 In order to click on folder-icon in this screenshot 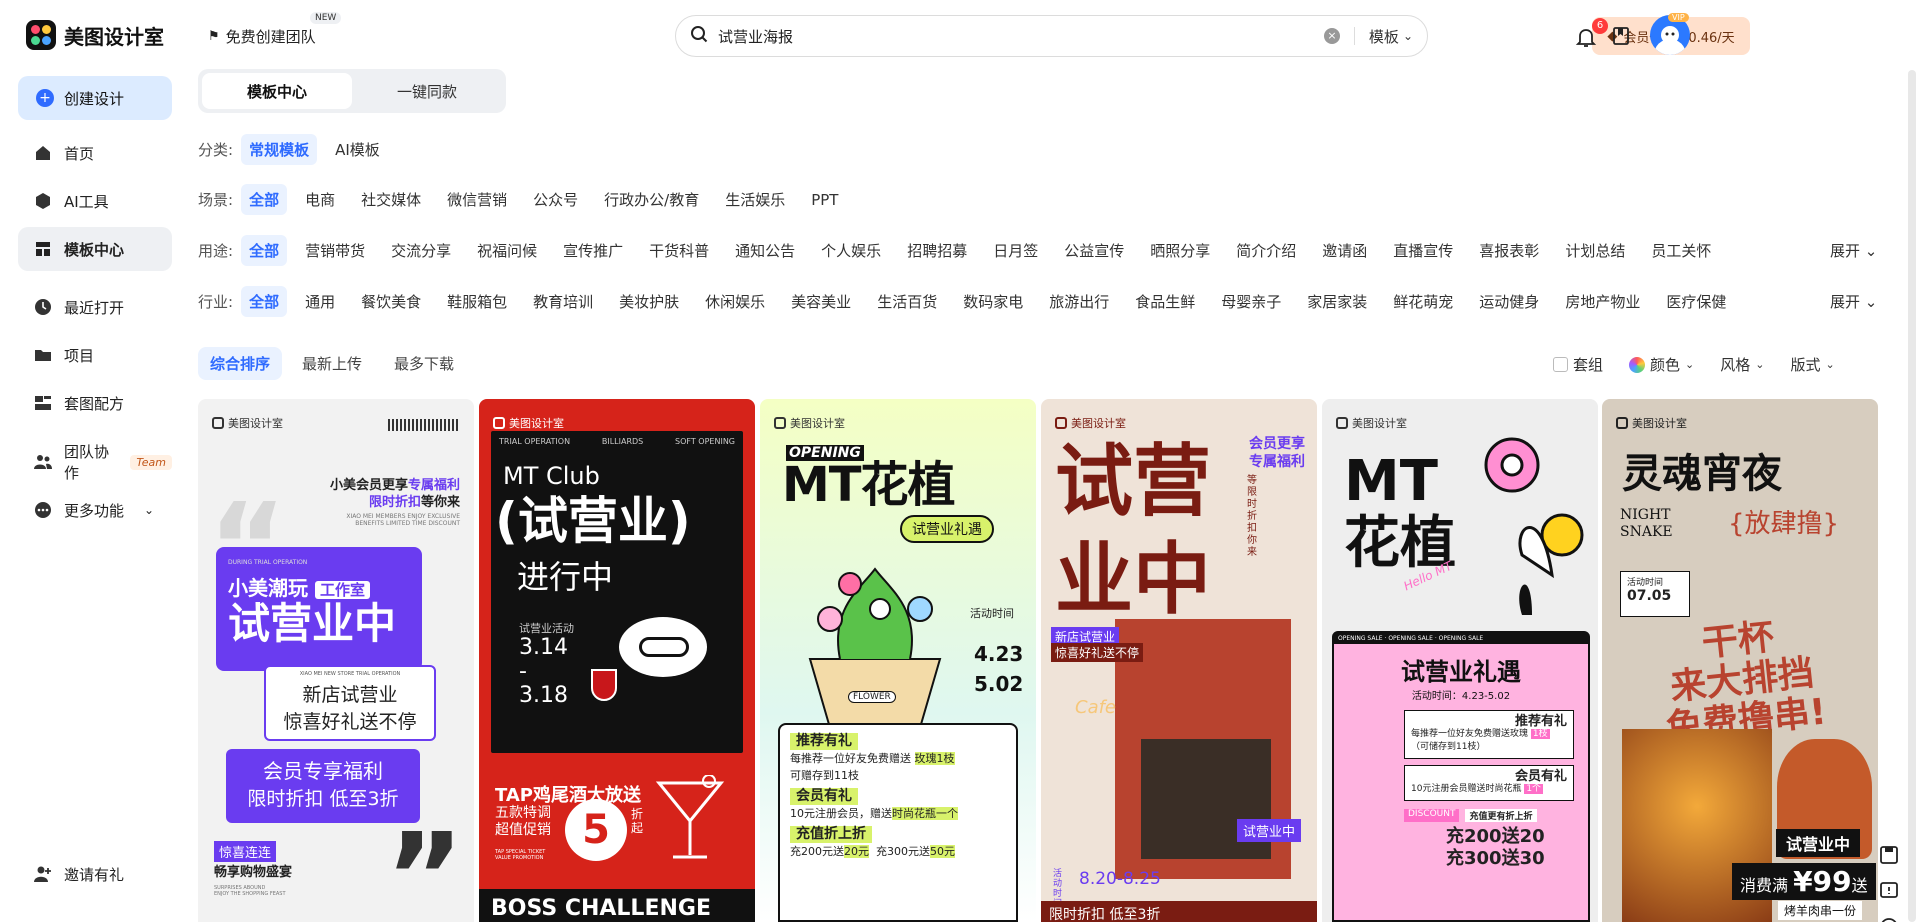, I will do `click(43, 355)`.